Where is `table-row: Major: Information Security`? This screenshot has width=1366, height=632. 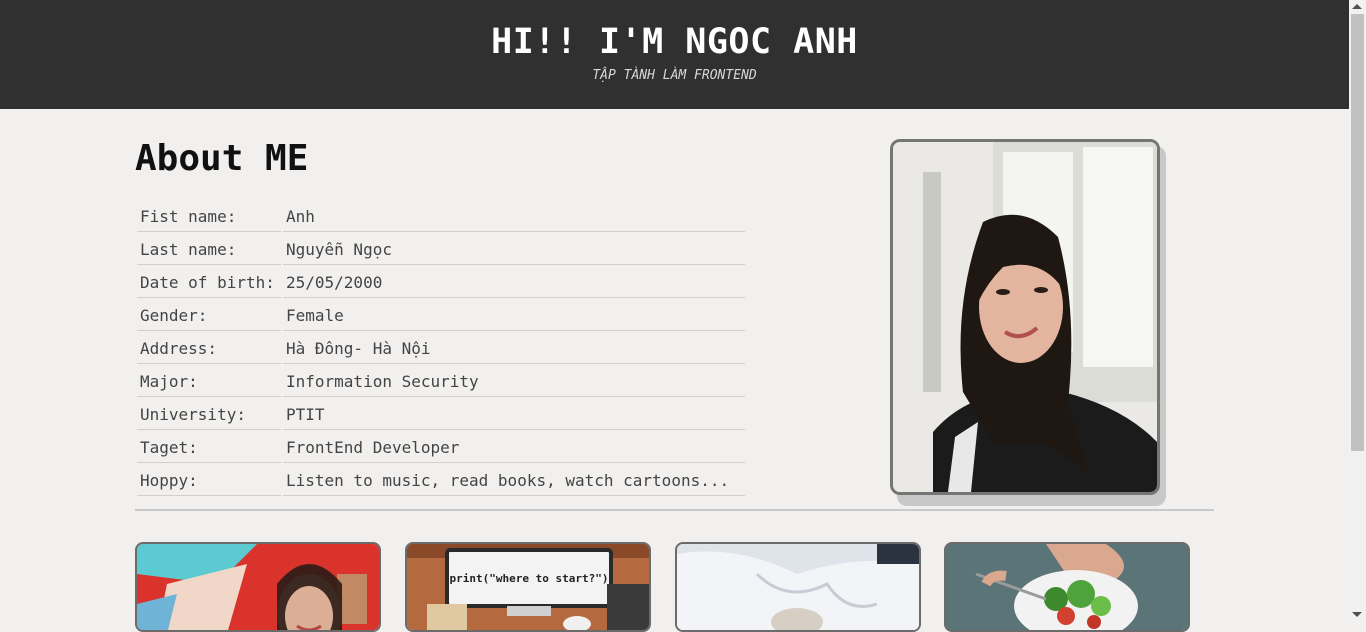
table-row: Major: Information Security is located at coordinates (441, 381).